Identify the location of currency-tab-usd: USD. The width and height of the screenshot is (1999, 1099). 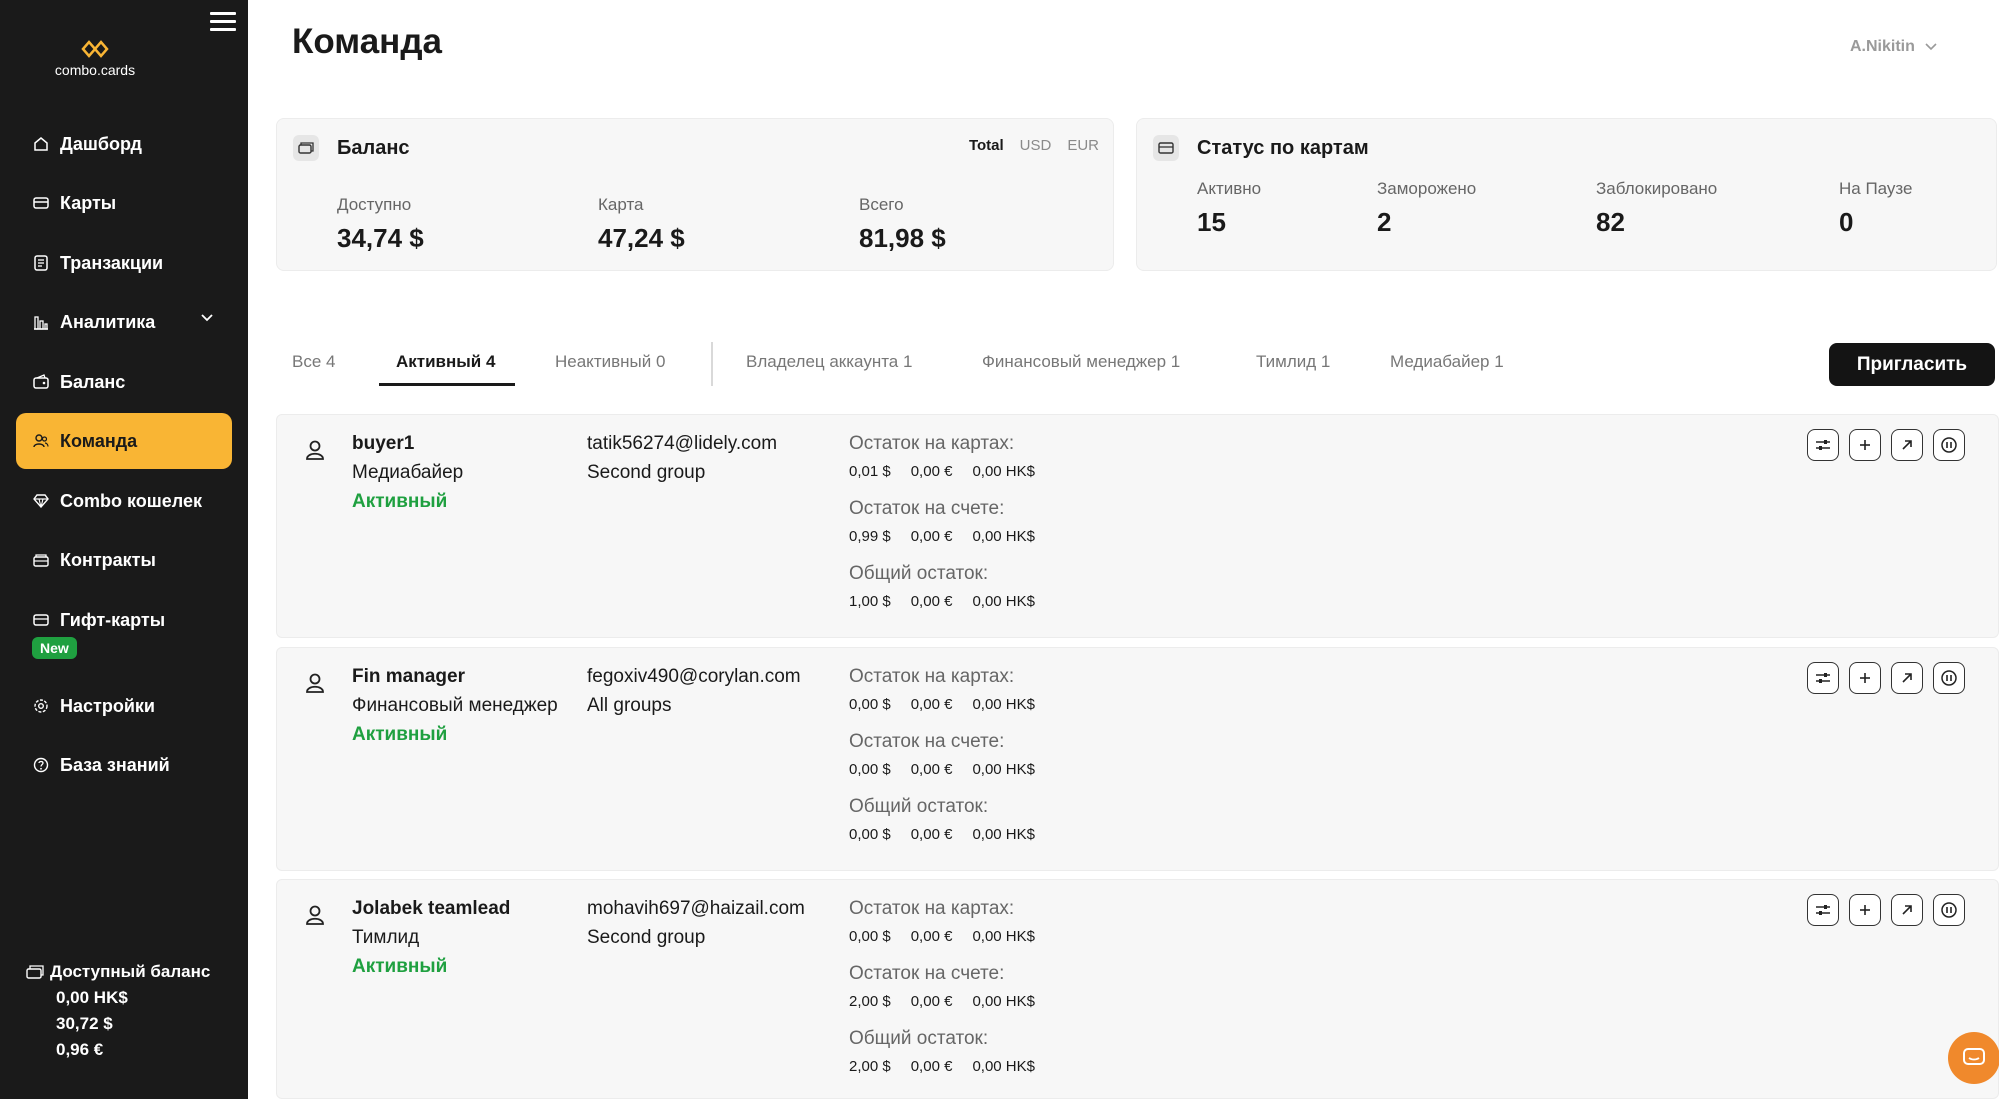
(1036, 145).